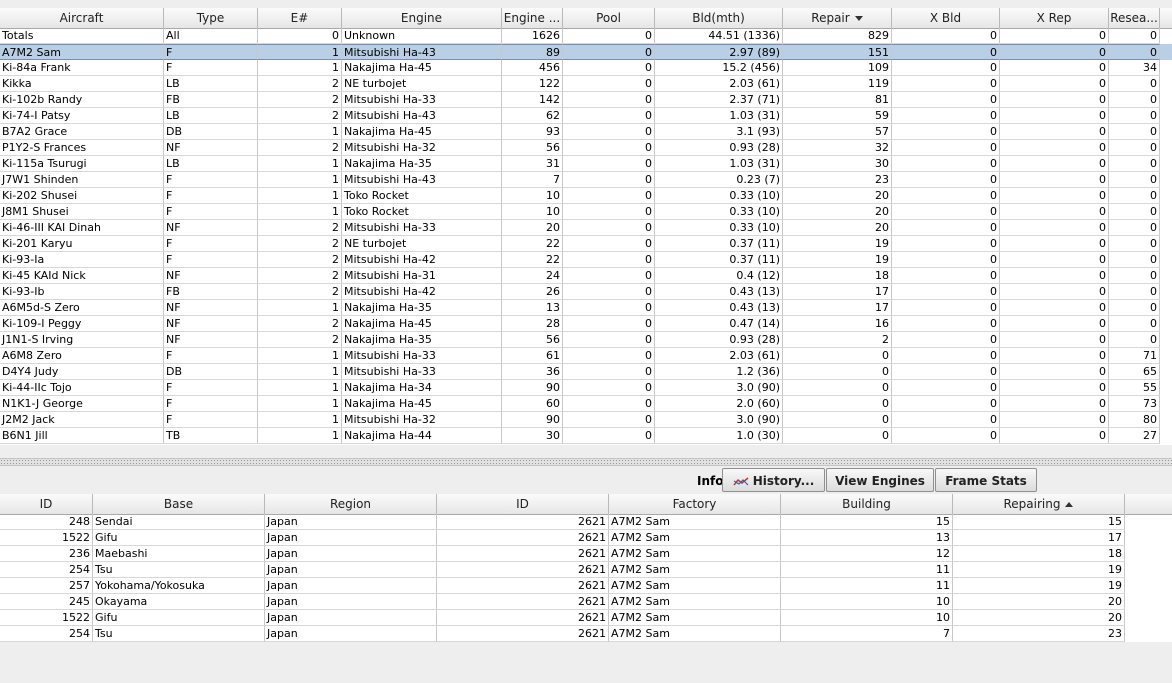 The width and height of the screenshot is (1172, 683). Describe the element at coordinates (719, 372) in the screenshot. I see `table-cell: 1.2 (36)` at that location.